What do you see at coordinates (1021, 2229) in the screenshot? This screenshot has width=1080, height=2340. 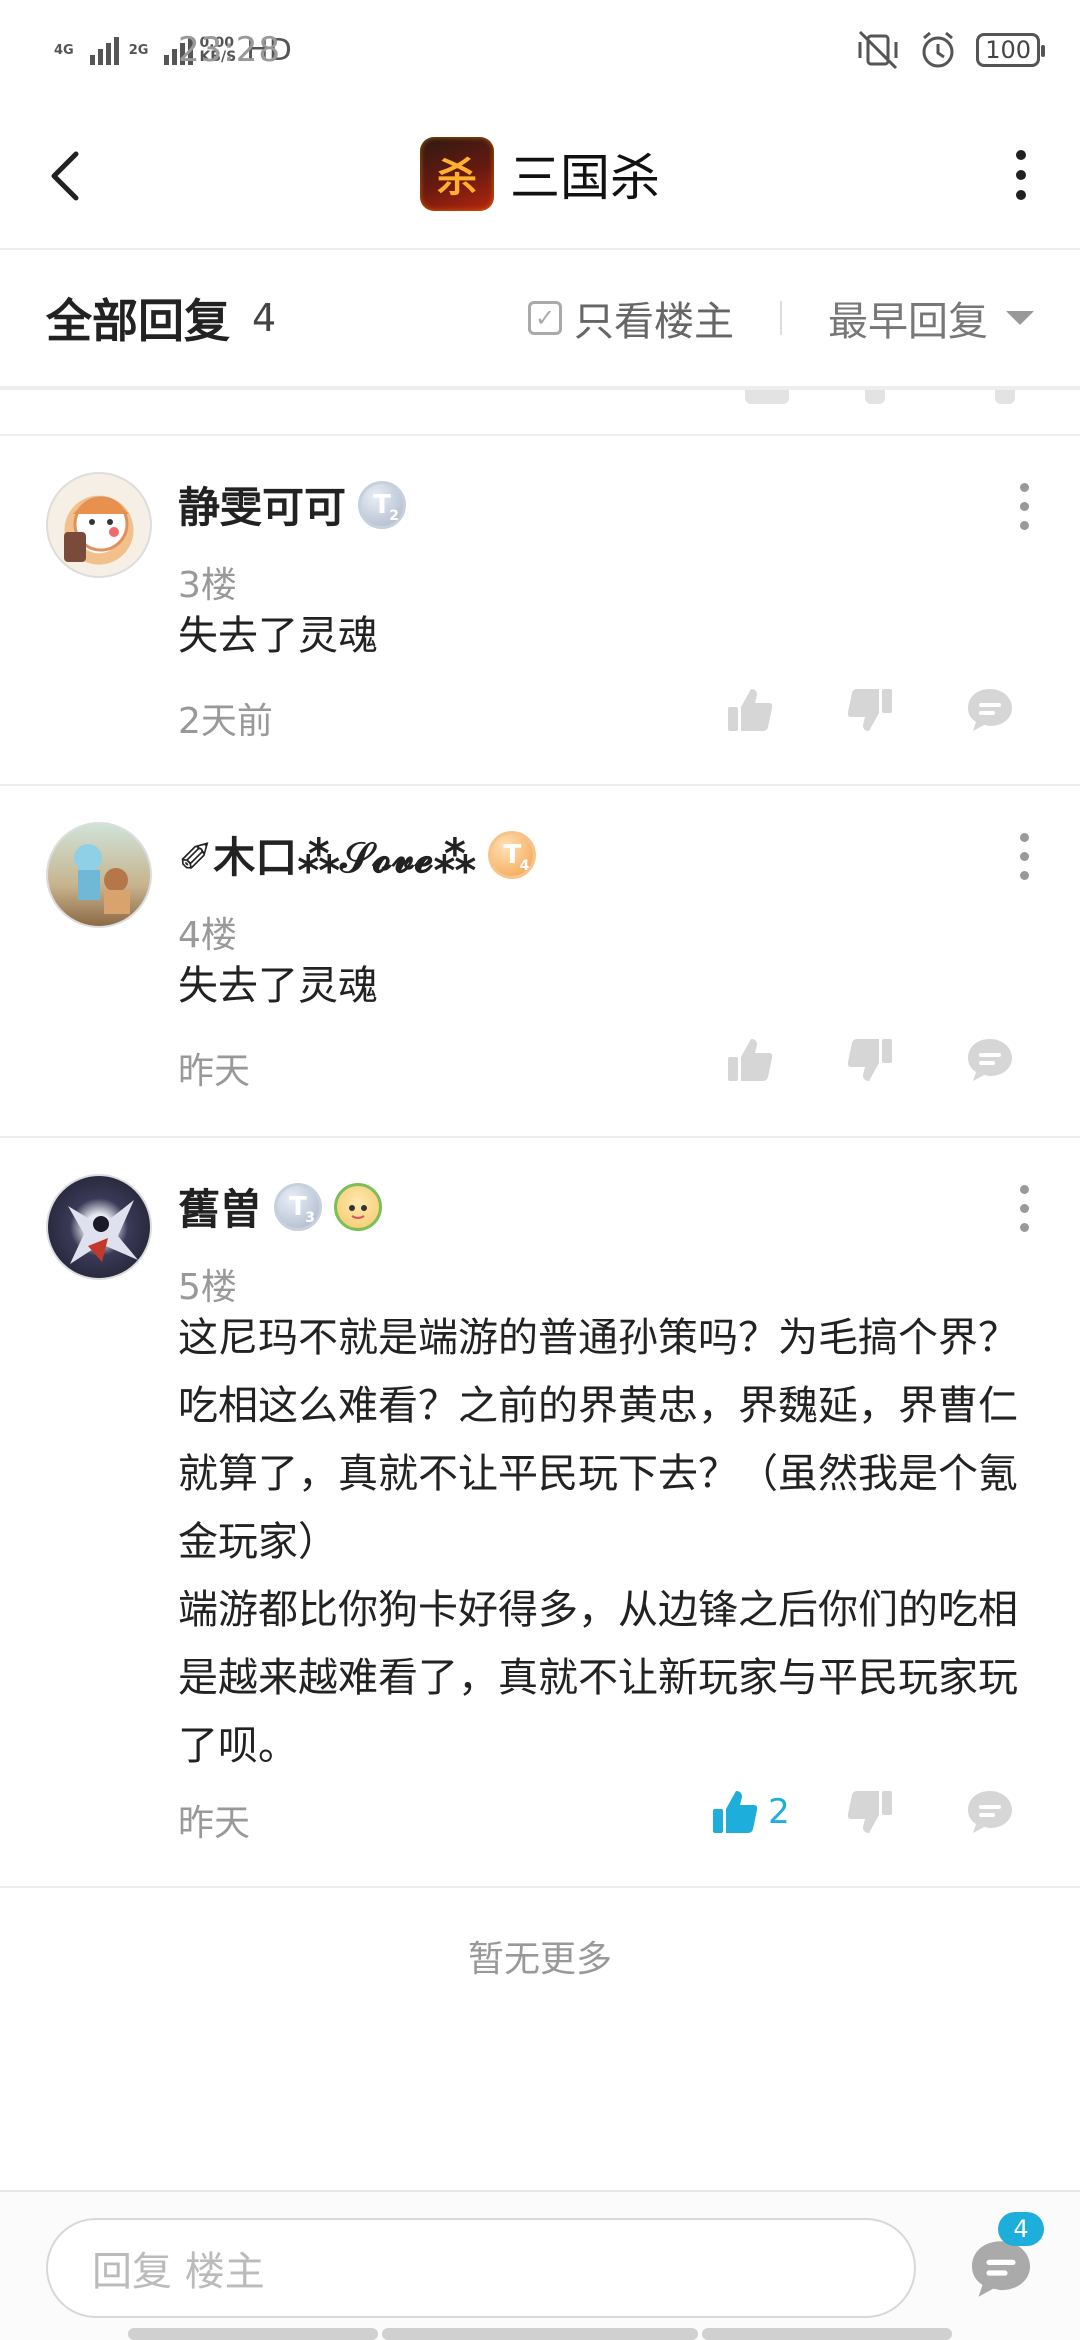 I see `comment-count-badge: 4` at bounding box center [1021, 2229].